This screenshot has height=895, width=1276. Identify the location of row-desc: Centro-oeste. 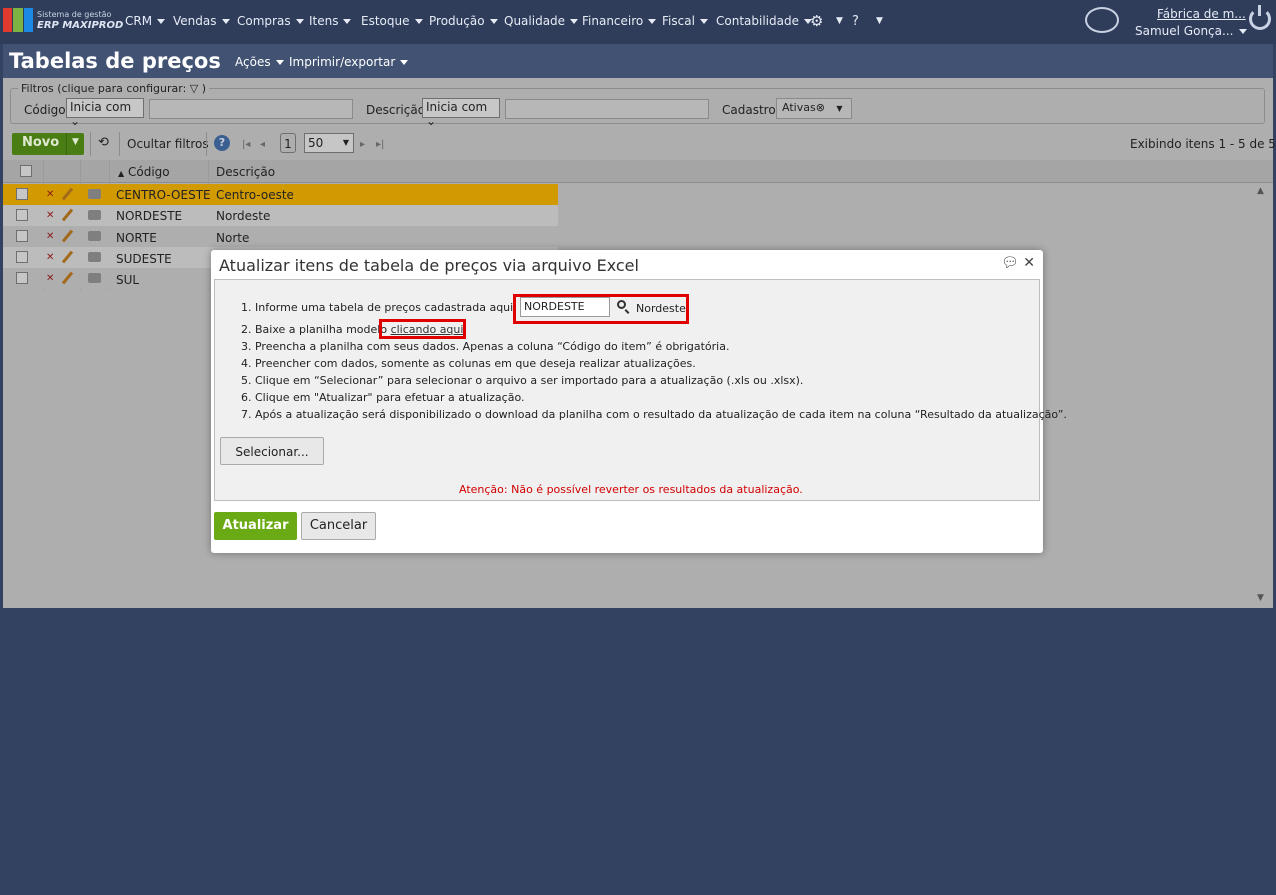
(255, 195).